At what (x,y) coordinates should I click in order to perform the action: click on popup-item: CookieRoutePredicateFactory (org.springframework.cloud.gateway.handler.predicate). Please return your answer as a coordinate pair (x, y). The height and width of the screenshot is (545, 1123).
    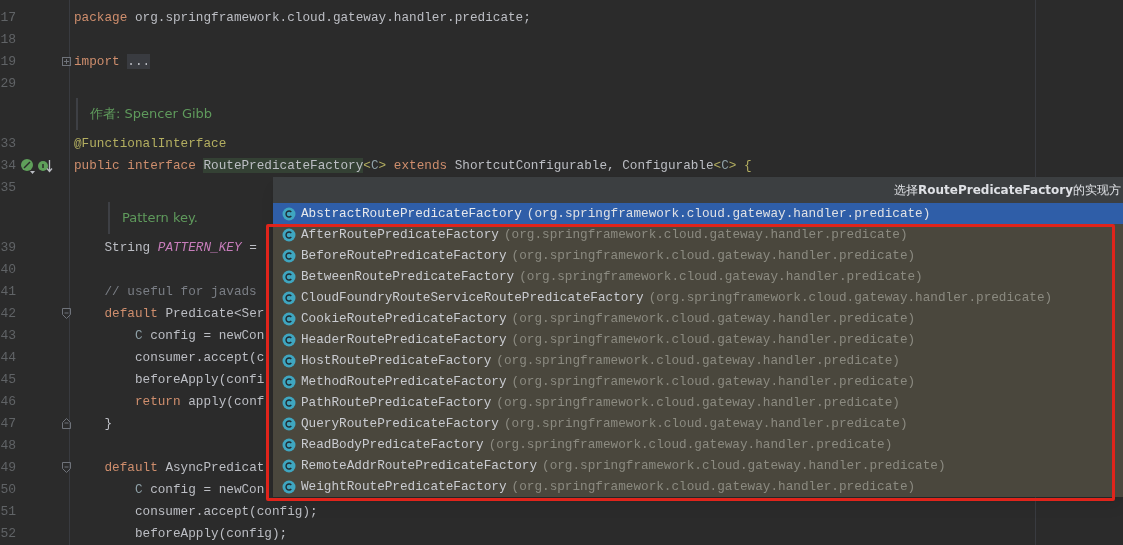
    Looking at the image, I should click on (698, 318).